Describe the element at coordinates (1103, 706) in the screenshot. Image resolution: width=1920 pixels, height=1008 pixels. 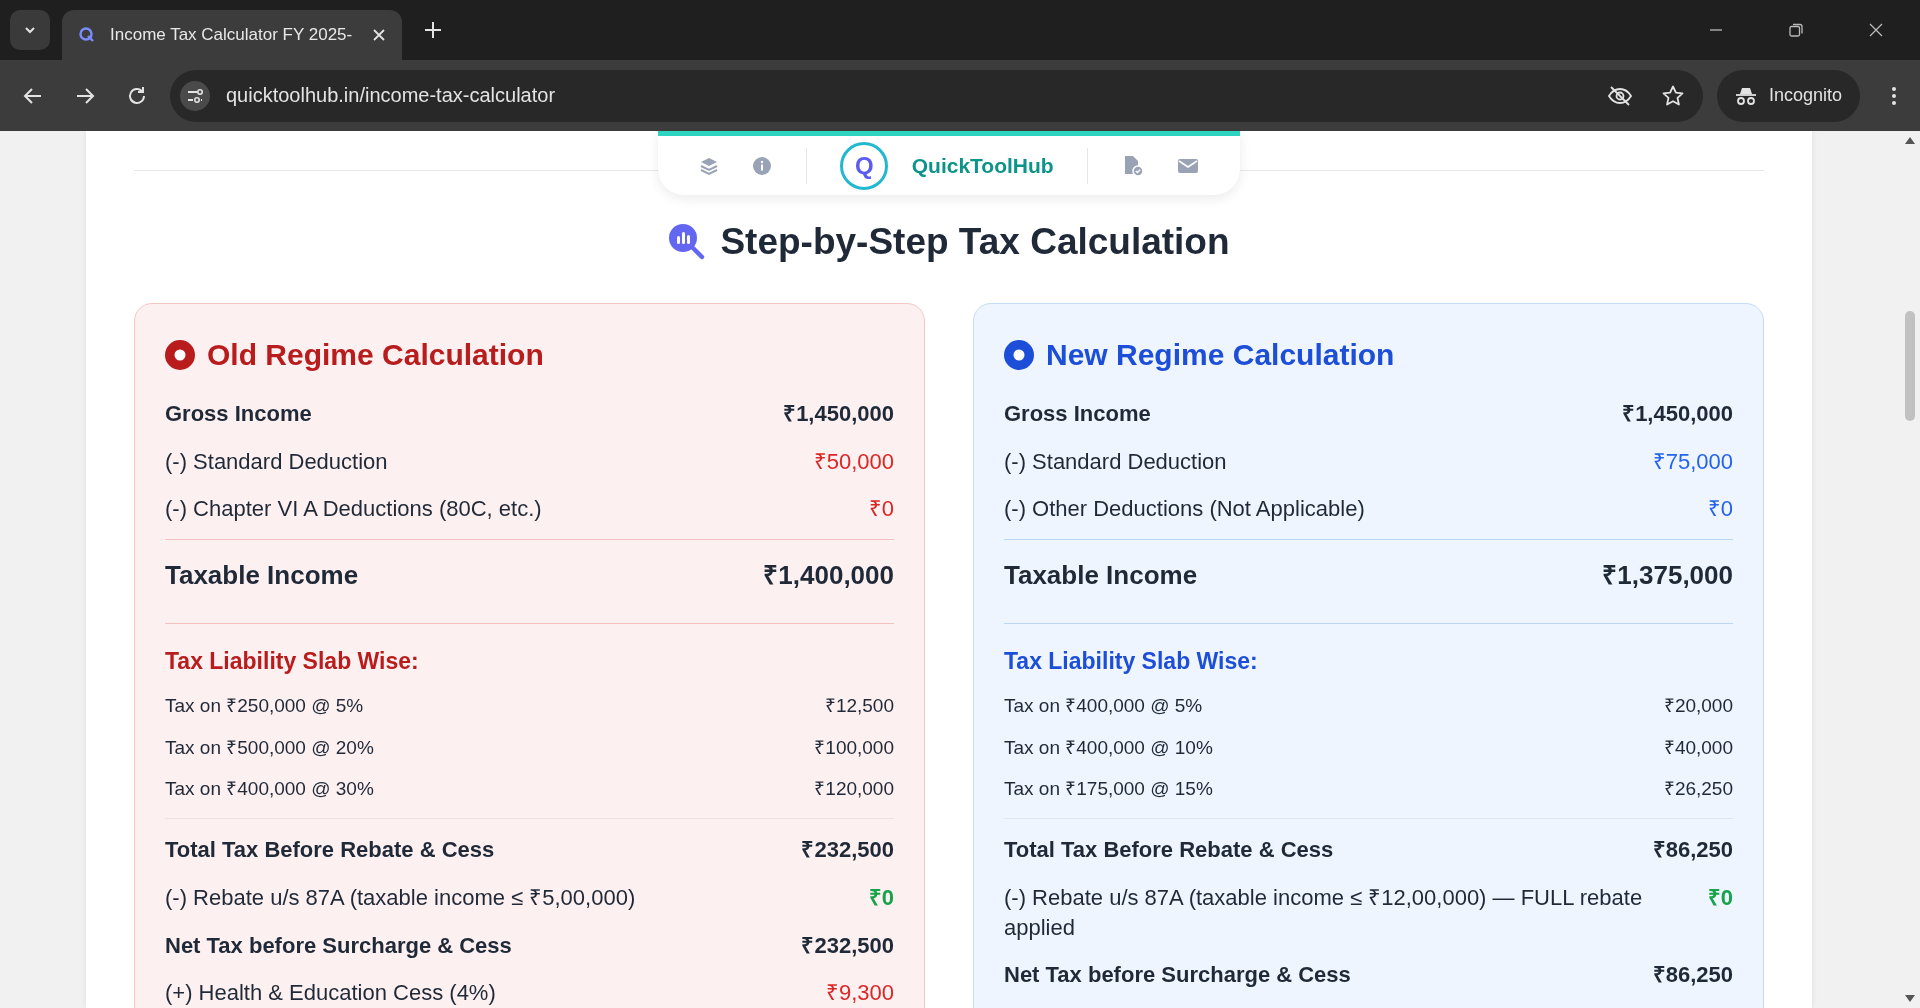
I see `row-label: Tax on ₹400,000 @ 5%` at that location.